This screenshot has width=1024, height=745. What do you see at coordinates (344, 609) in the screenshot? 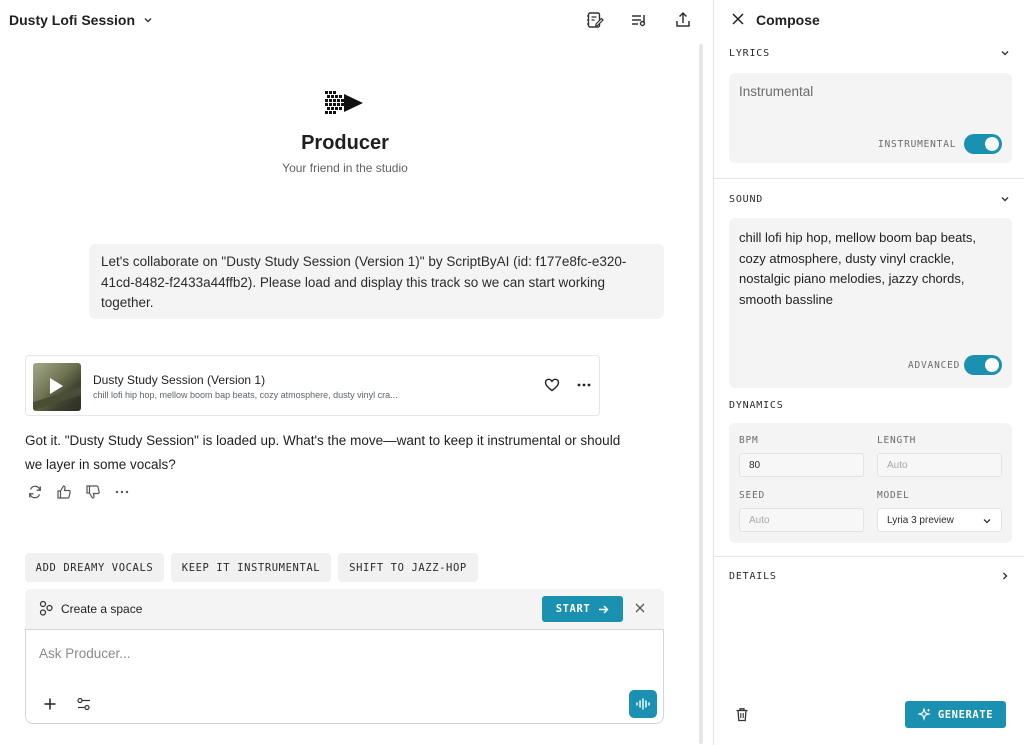
I see `create-space-bar: Create a space START` at bounding box center [344, 609].